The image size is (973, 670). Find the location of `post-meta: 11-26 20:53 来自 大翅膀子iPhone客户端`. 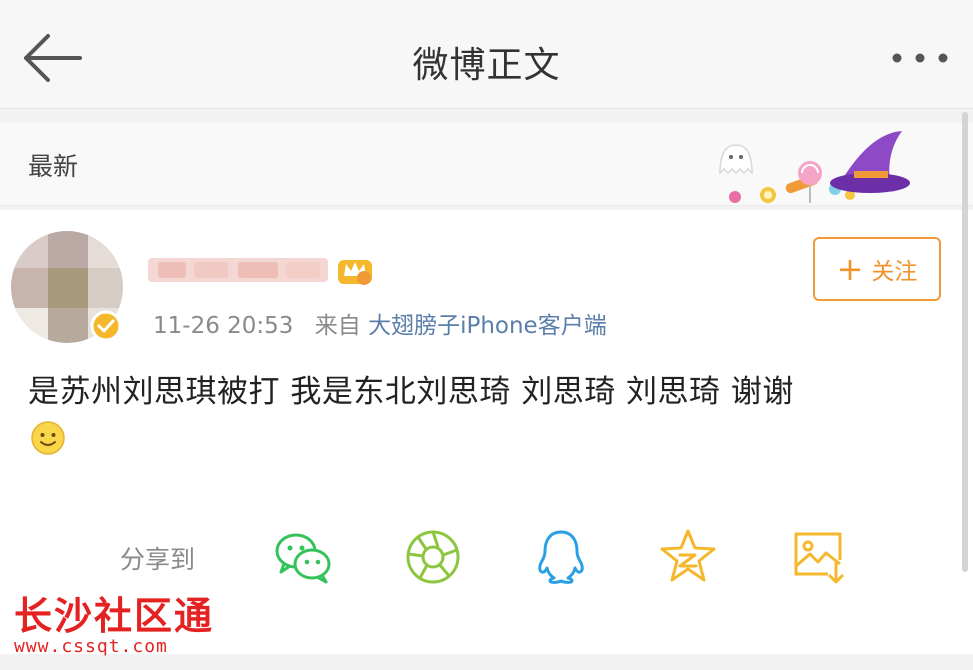

post-meta: 11-26 20:53 来自 大翅膀子iPhone客户端 is located at coordinates (380, 323).